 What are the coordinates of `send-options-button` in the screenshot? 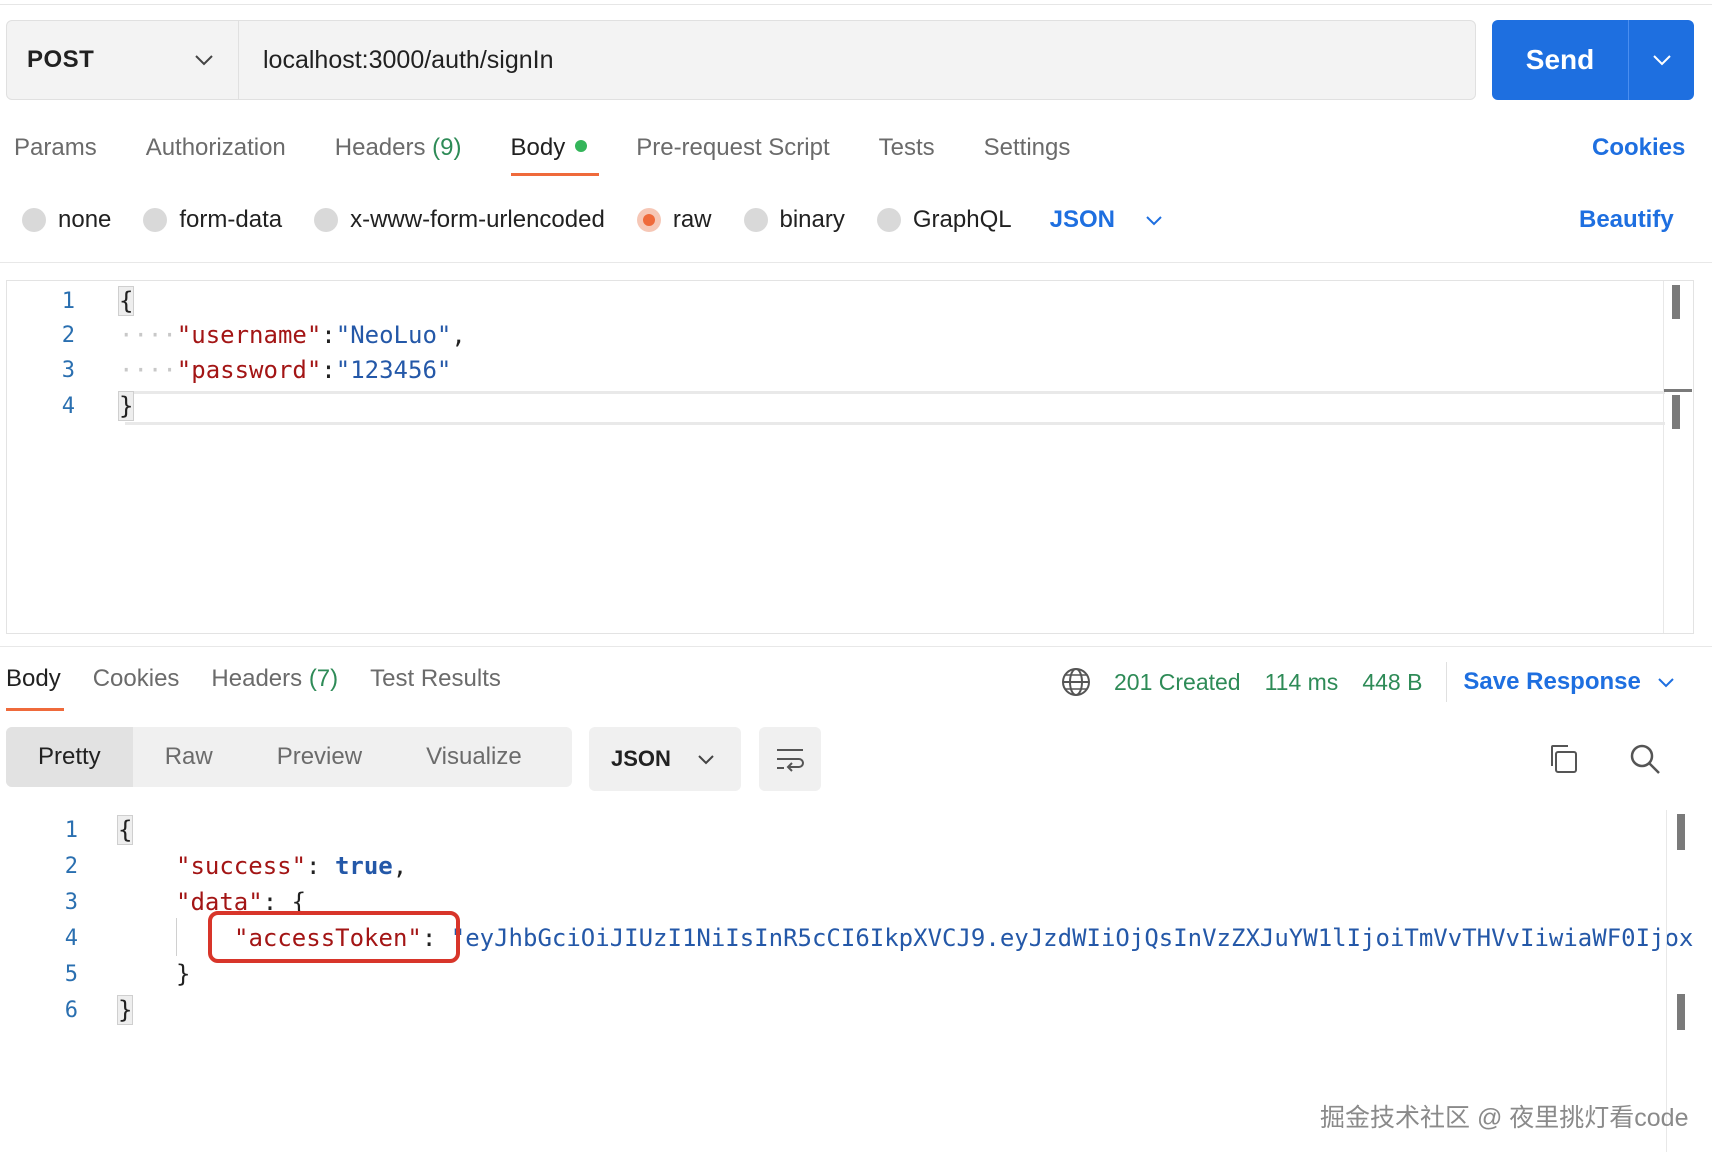 It's located at (1661, 60).